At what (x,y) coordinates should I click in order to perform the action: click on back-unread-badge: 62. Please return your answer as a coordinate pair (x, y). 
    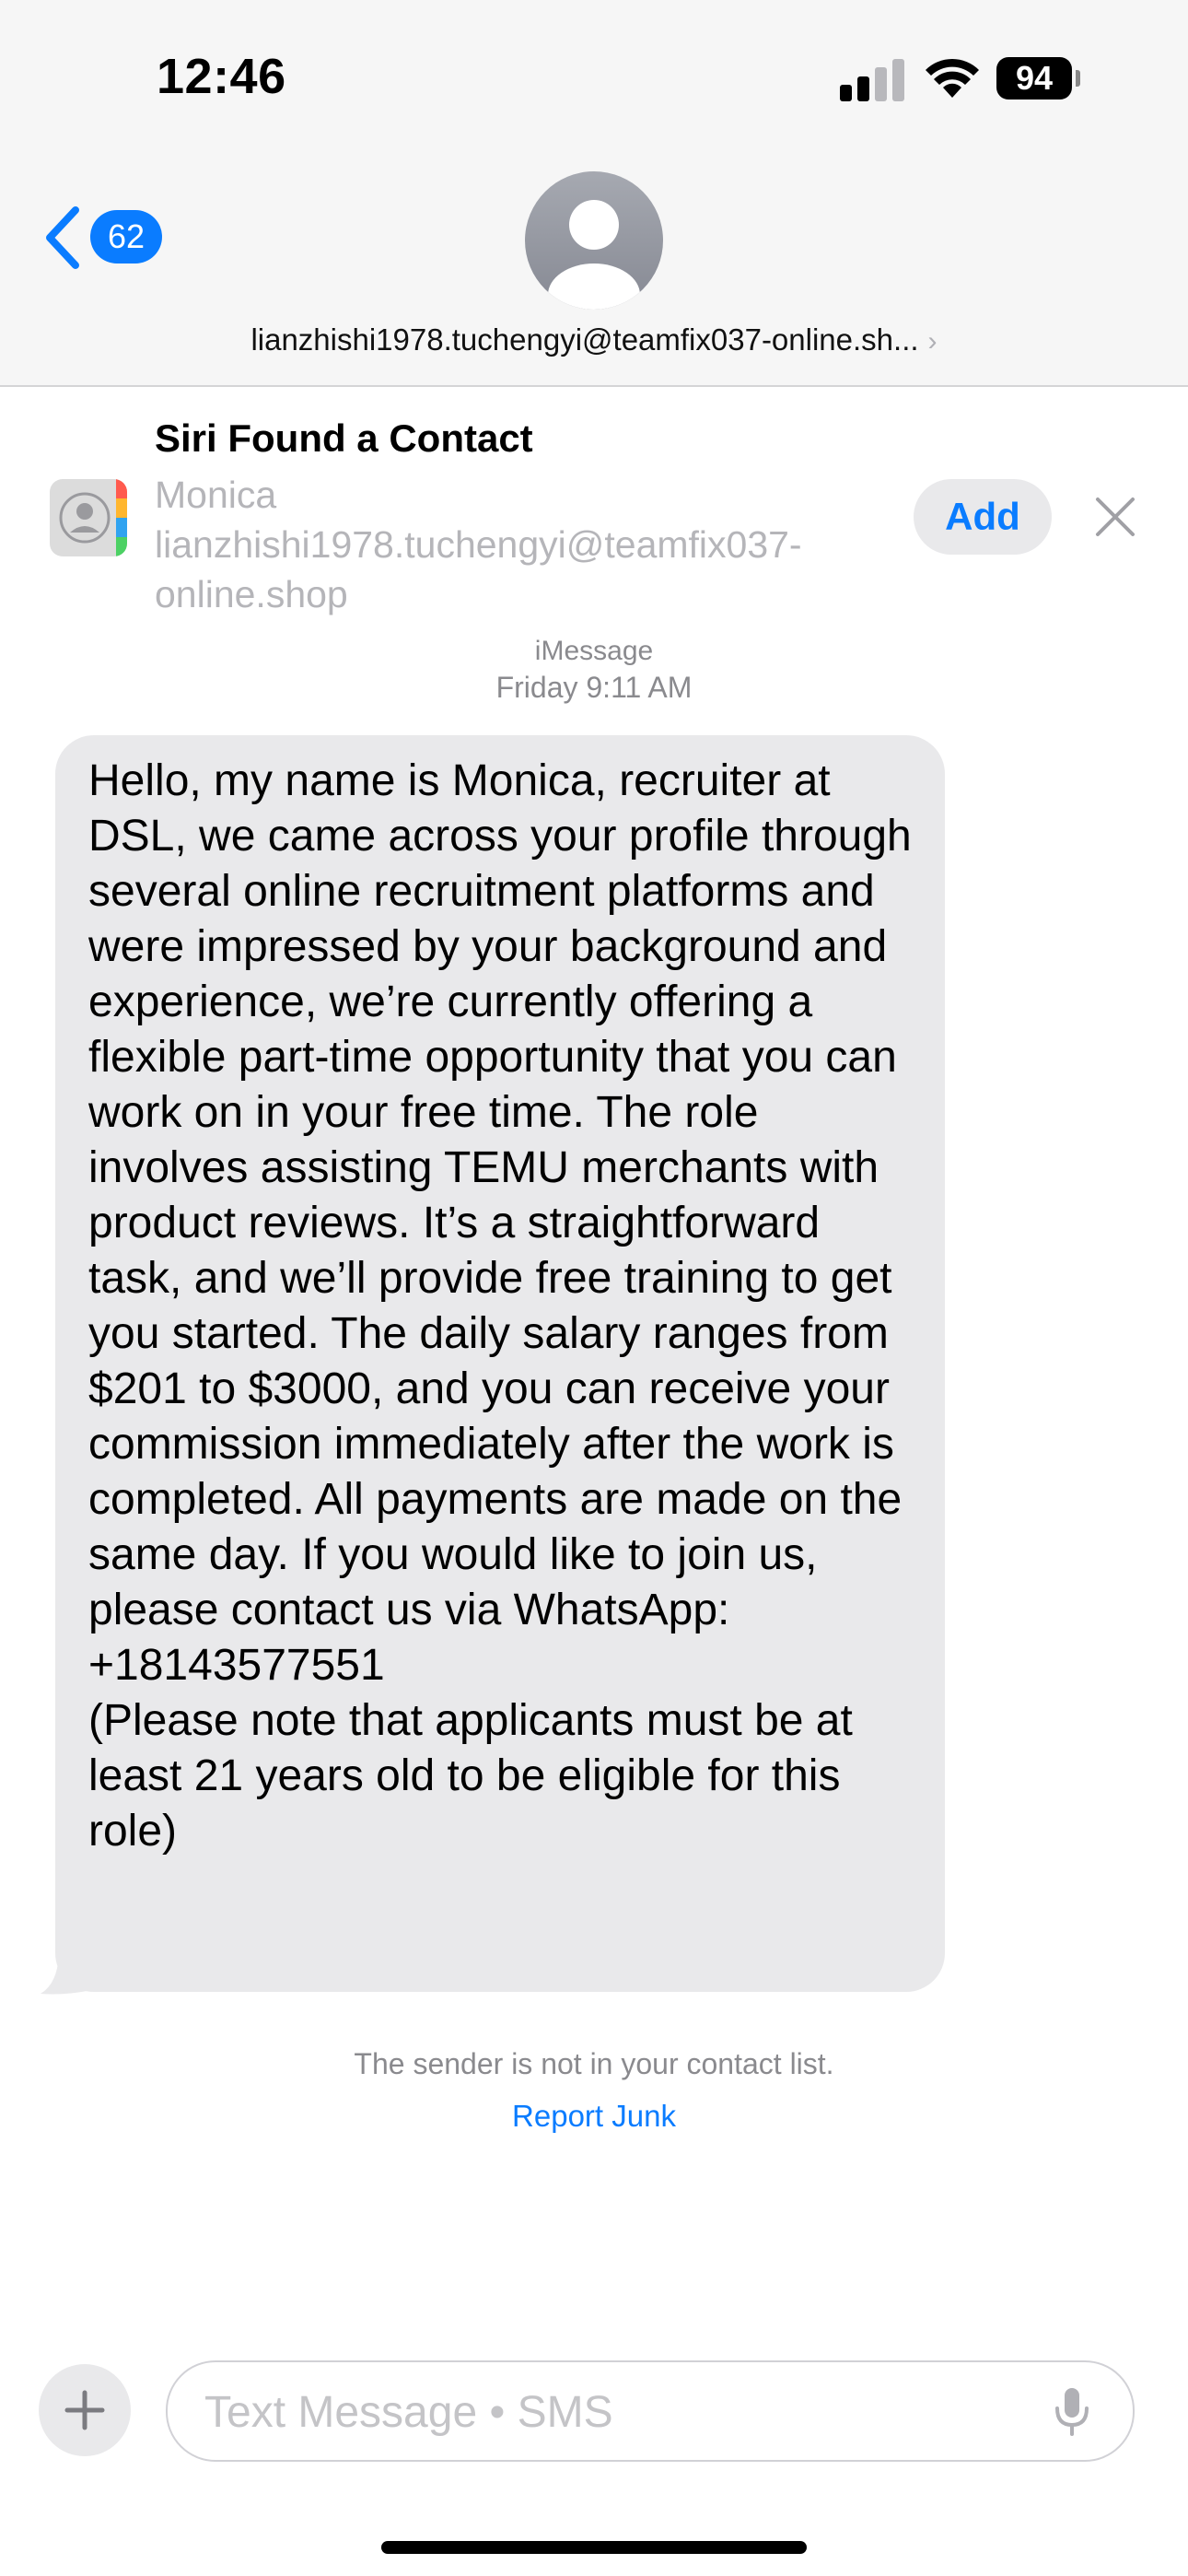
    Looking at the image, I should click on (126, 236).